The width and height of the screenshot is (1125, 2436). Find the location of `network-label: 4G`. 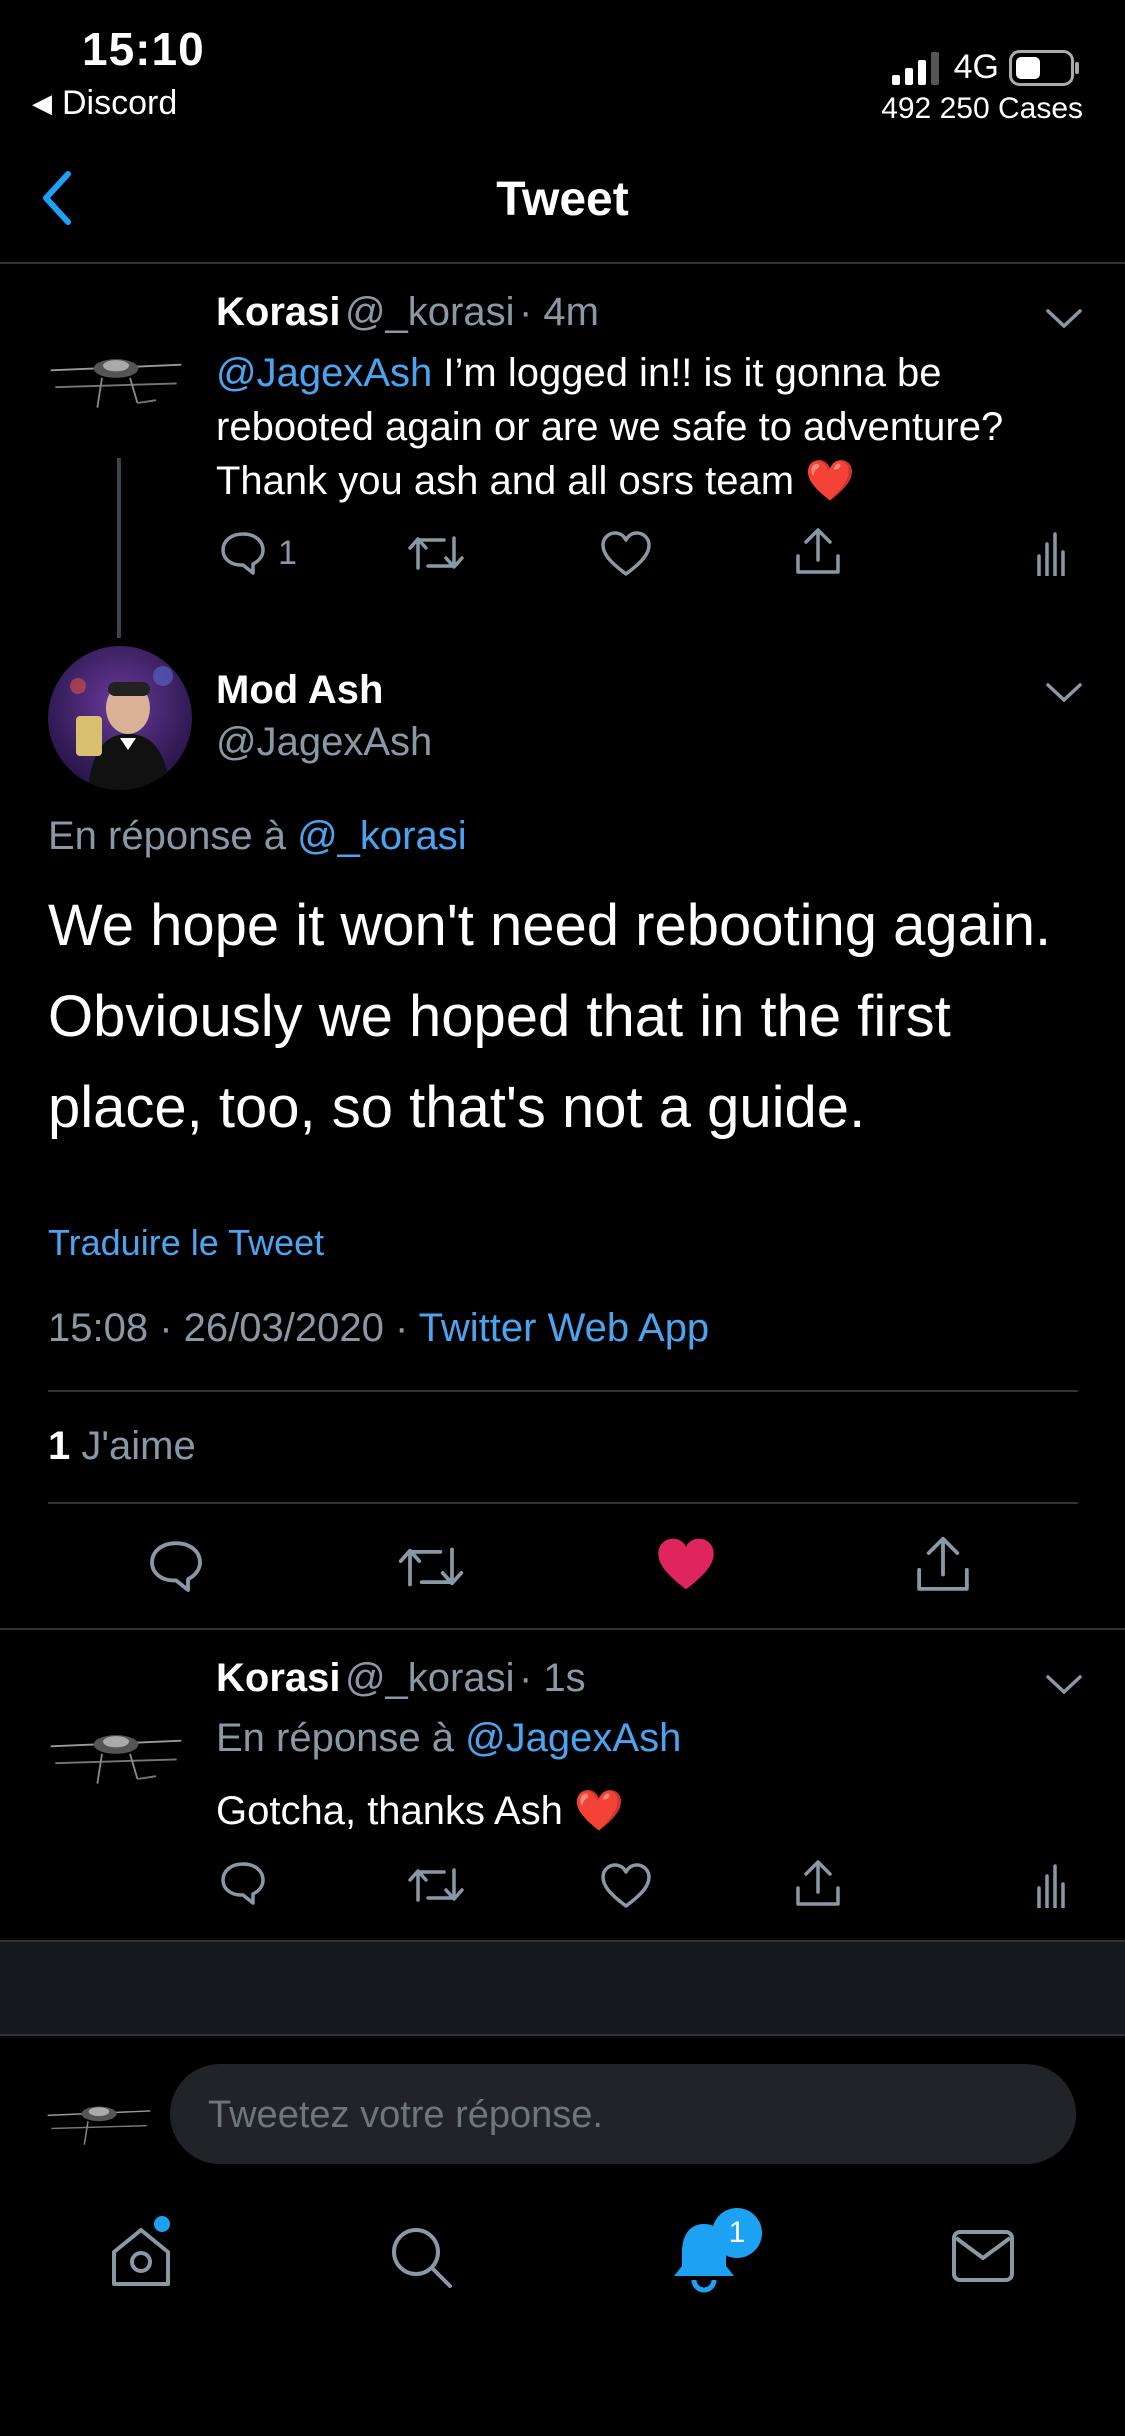

network-label: 4G is located at coordinates (976, 67).